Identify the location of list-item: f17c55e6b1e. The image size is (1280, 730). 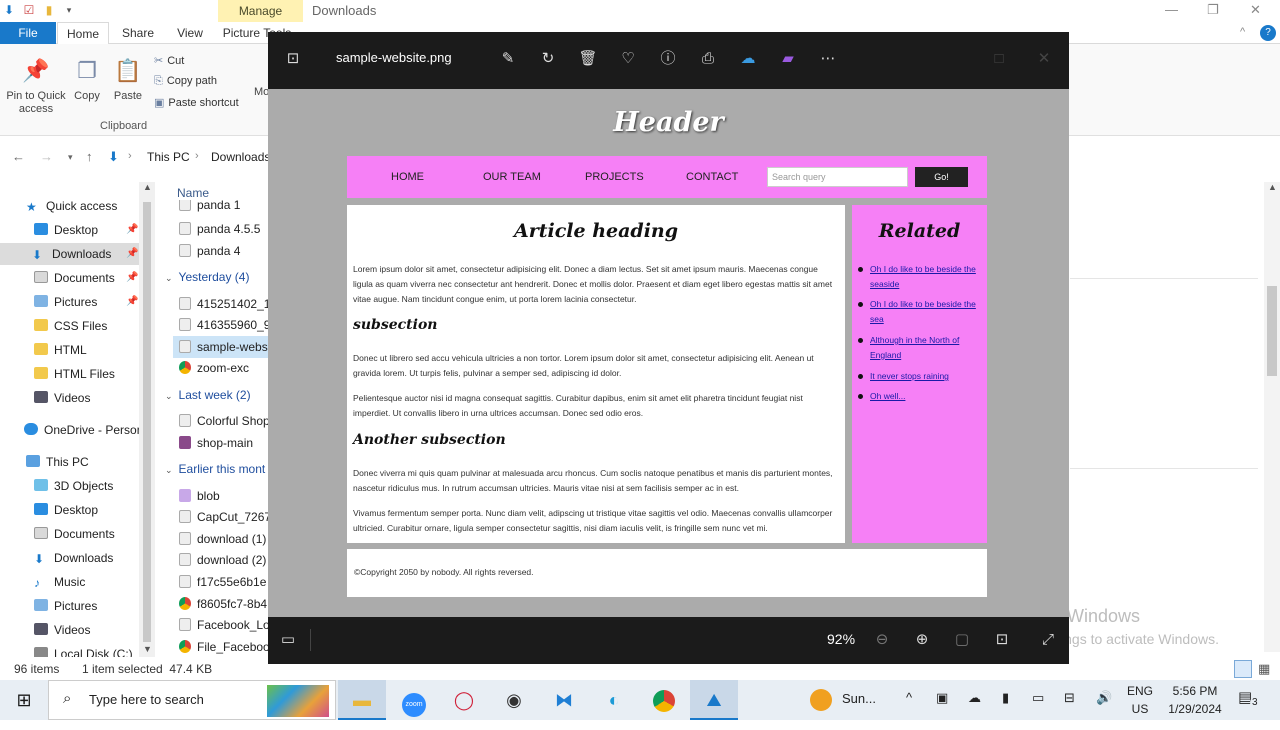
(222, 582).